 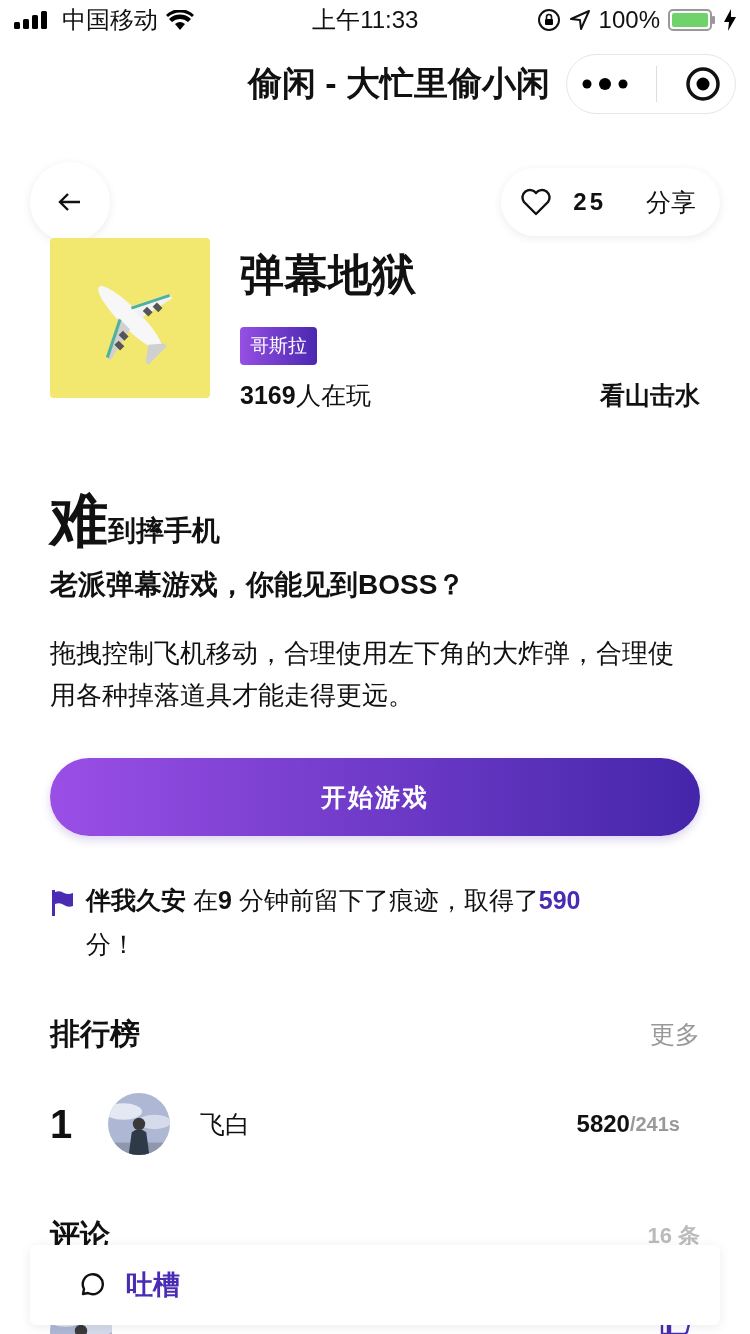 What do you see at coordinates (362, 674) in the screenshot?
I see `game-description: 拖拽控制飞机移动，合理使用左下角的大炸弹，合理使用各种掉落道具才能走得更远。` at bounding box center [362, 674].